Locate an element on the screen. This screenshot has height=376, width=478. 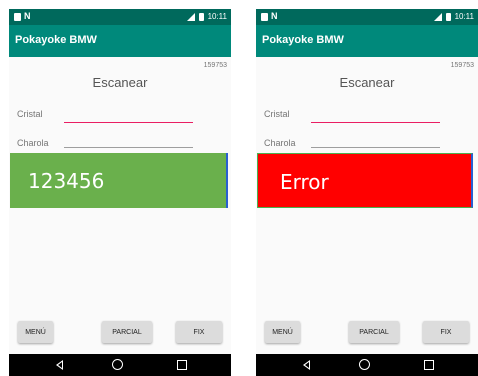
result-panel-error: Error is located at coordinates (365, 180).